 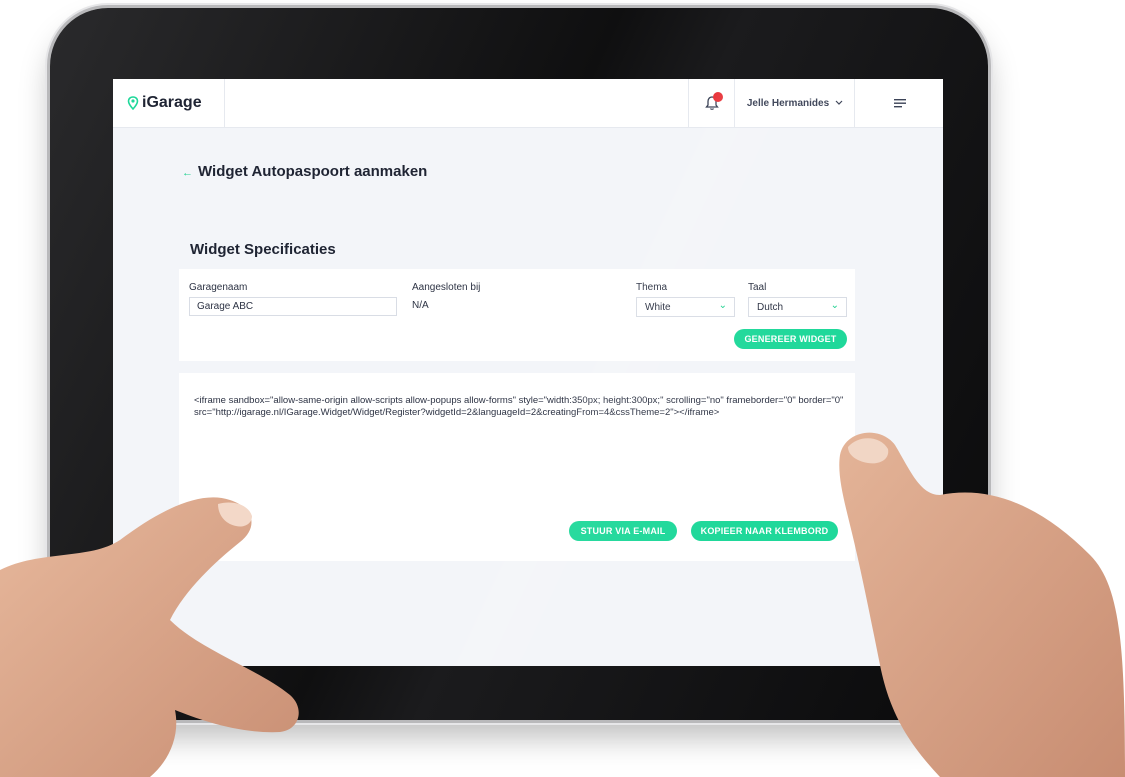 I want to click on location-pin-icon, so click(x=133, y=103).